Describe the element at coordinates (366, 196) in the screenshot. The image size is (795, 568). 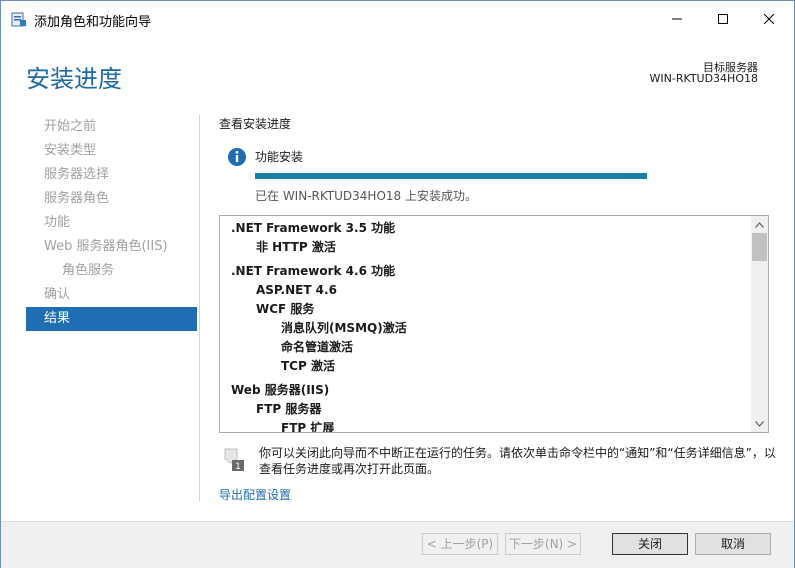
I see `install-success-message: 已在 WIN-RKTUD34HO18 上安装成功。` at that location.